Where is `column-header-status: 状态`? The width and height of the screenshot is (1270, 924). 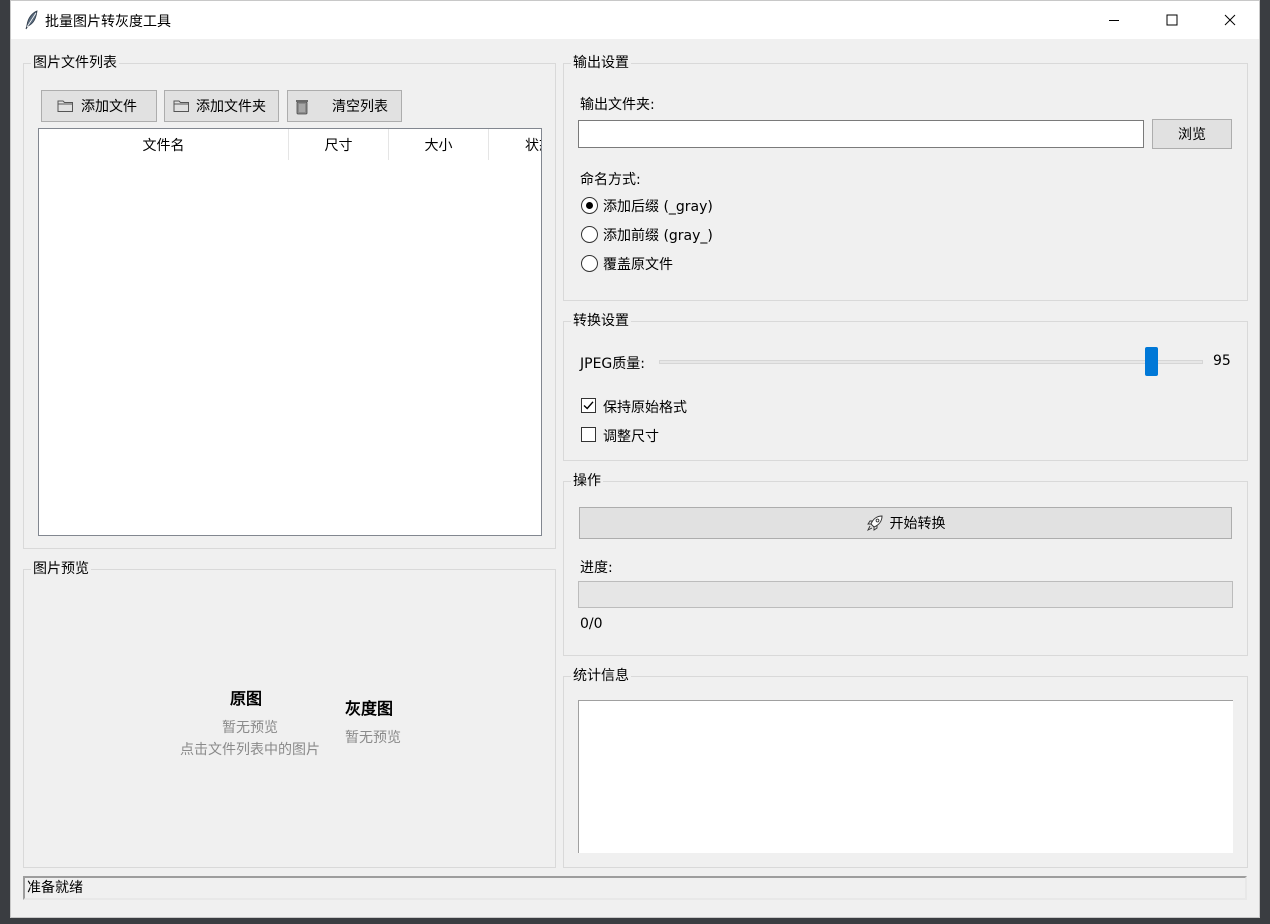 column-header-status: 状态 is located at coordinates (515, 144).